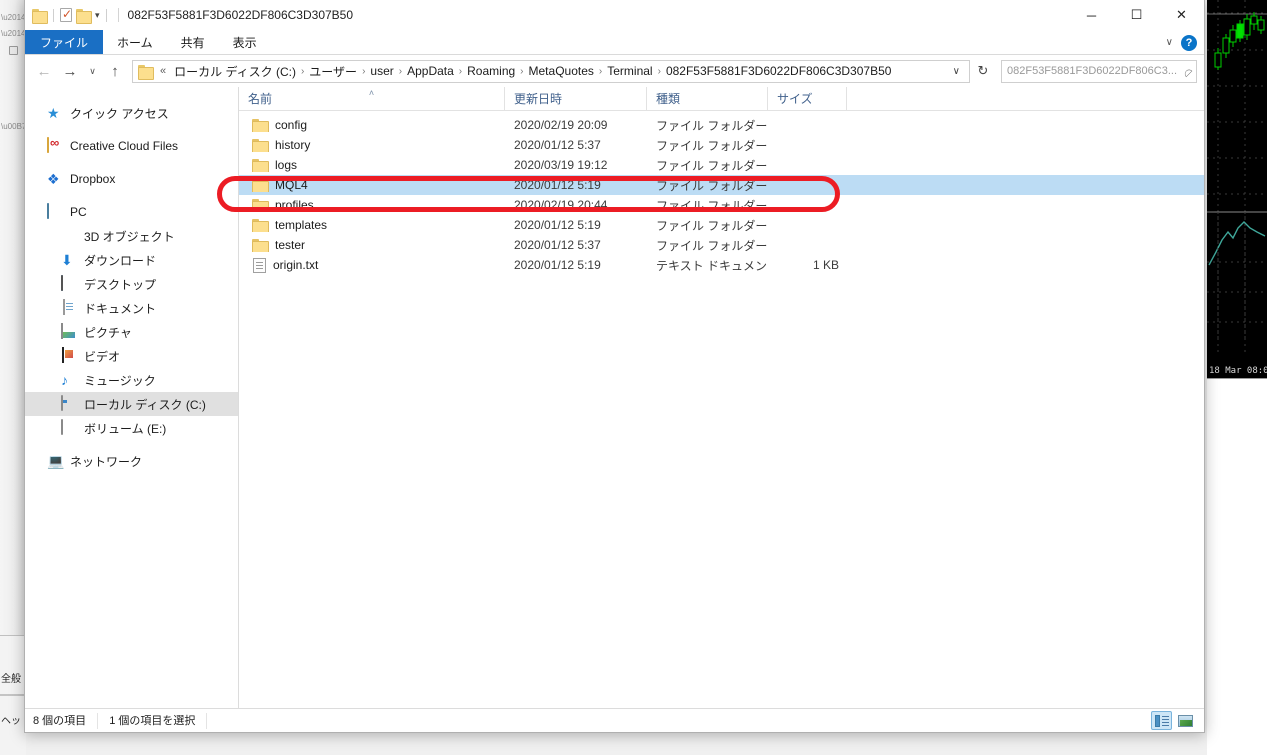 The image size is (1267, 755). What do you see at coordinates (120, 284) in the screenshot?
I see `sidebar-item-label: デスクトップ` at bounding box center [120, 284].